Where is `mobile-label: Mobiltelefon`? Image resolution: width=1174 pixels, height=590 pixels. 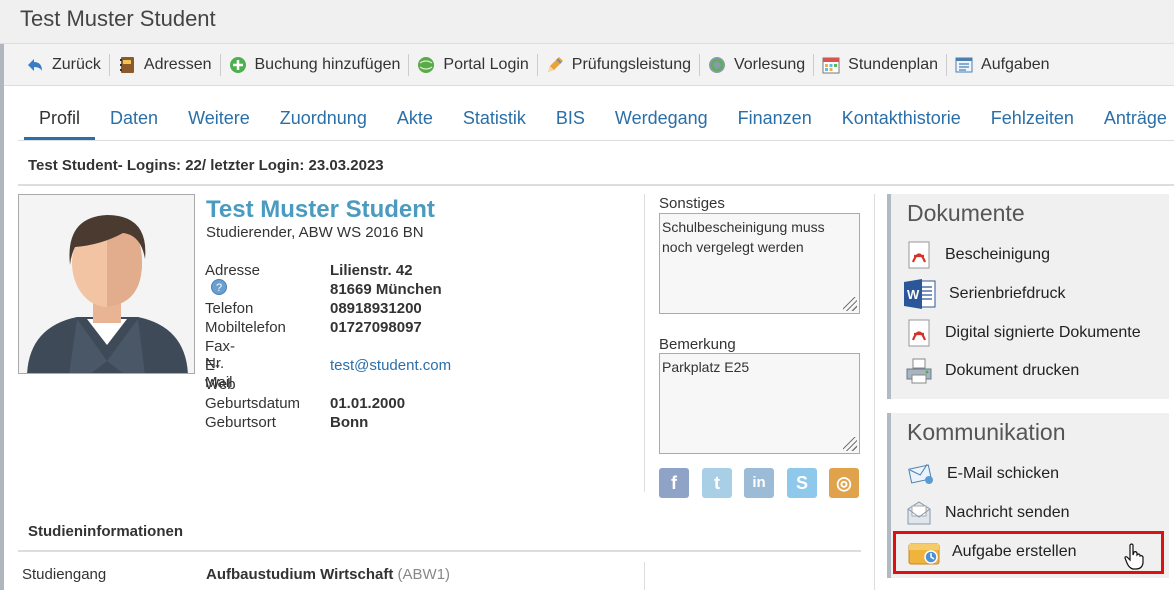 mobile-label: Mobiltelefon is located at coordinates (245, 327).